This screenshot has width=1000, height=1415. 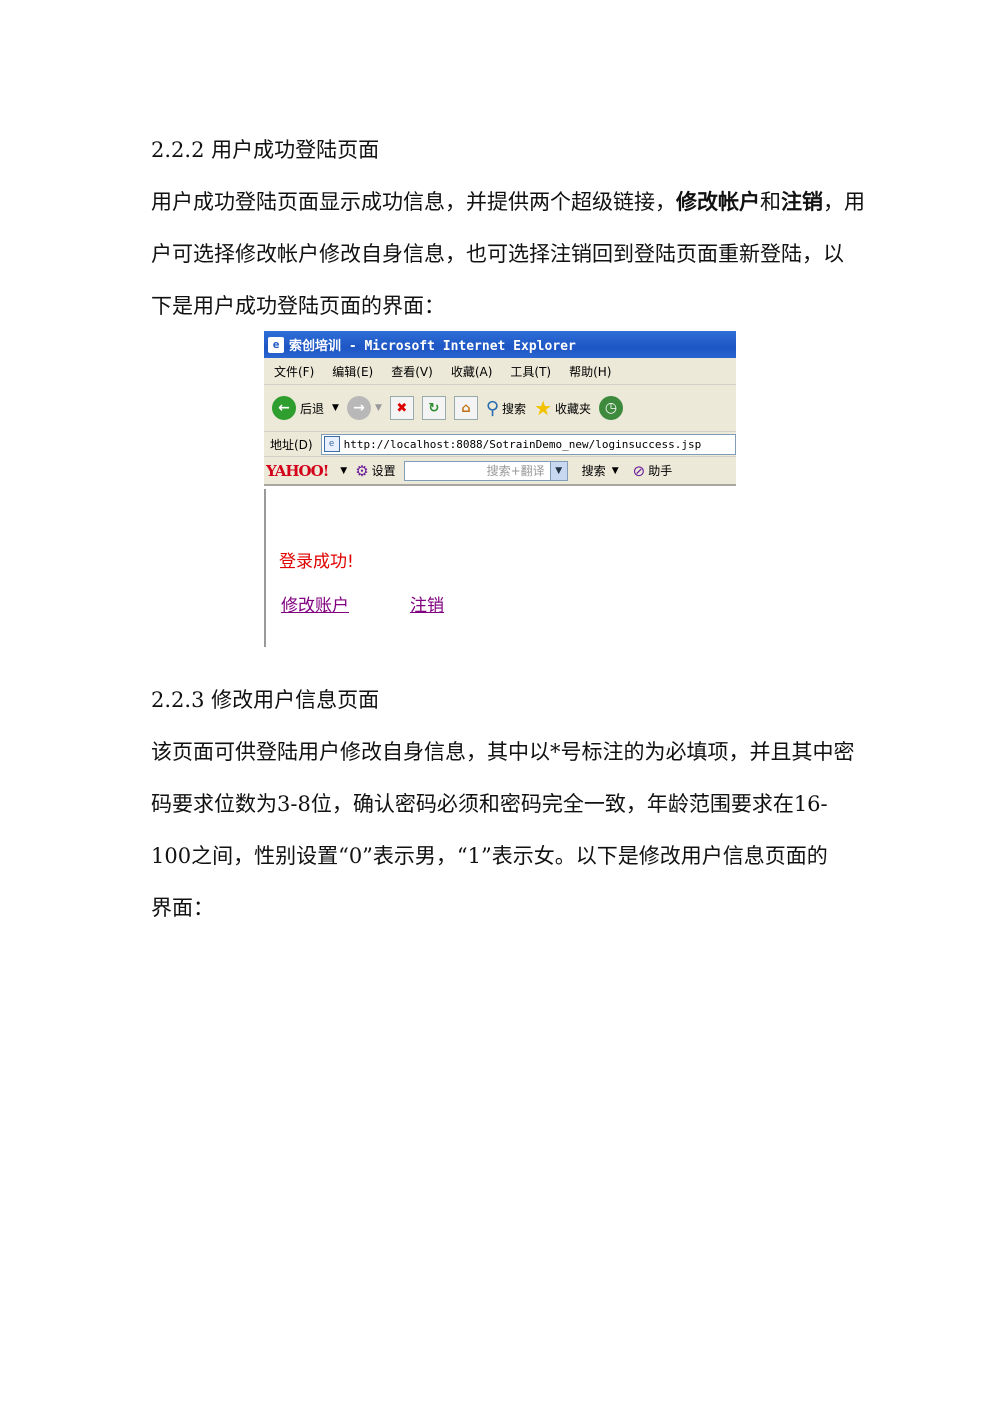 I want to click on menu-item-edit: 编辑(E), so click(x=352, y=371).